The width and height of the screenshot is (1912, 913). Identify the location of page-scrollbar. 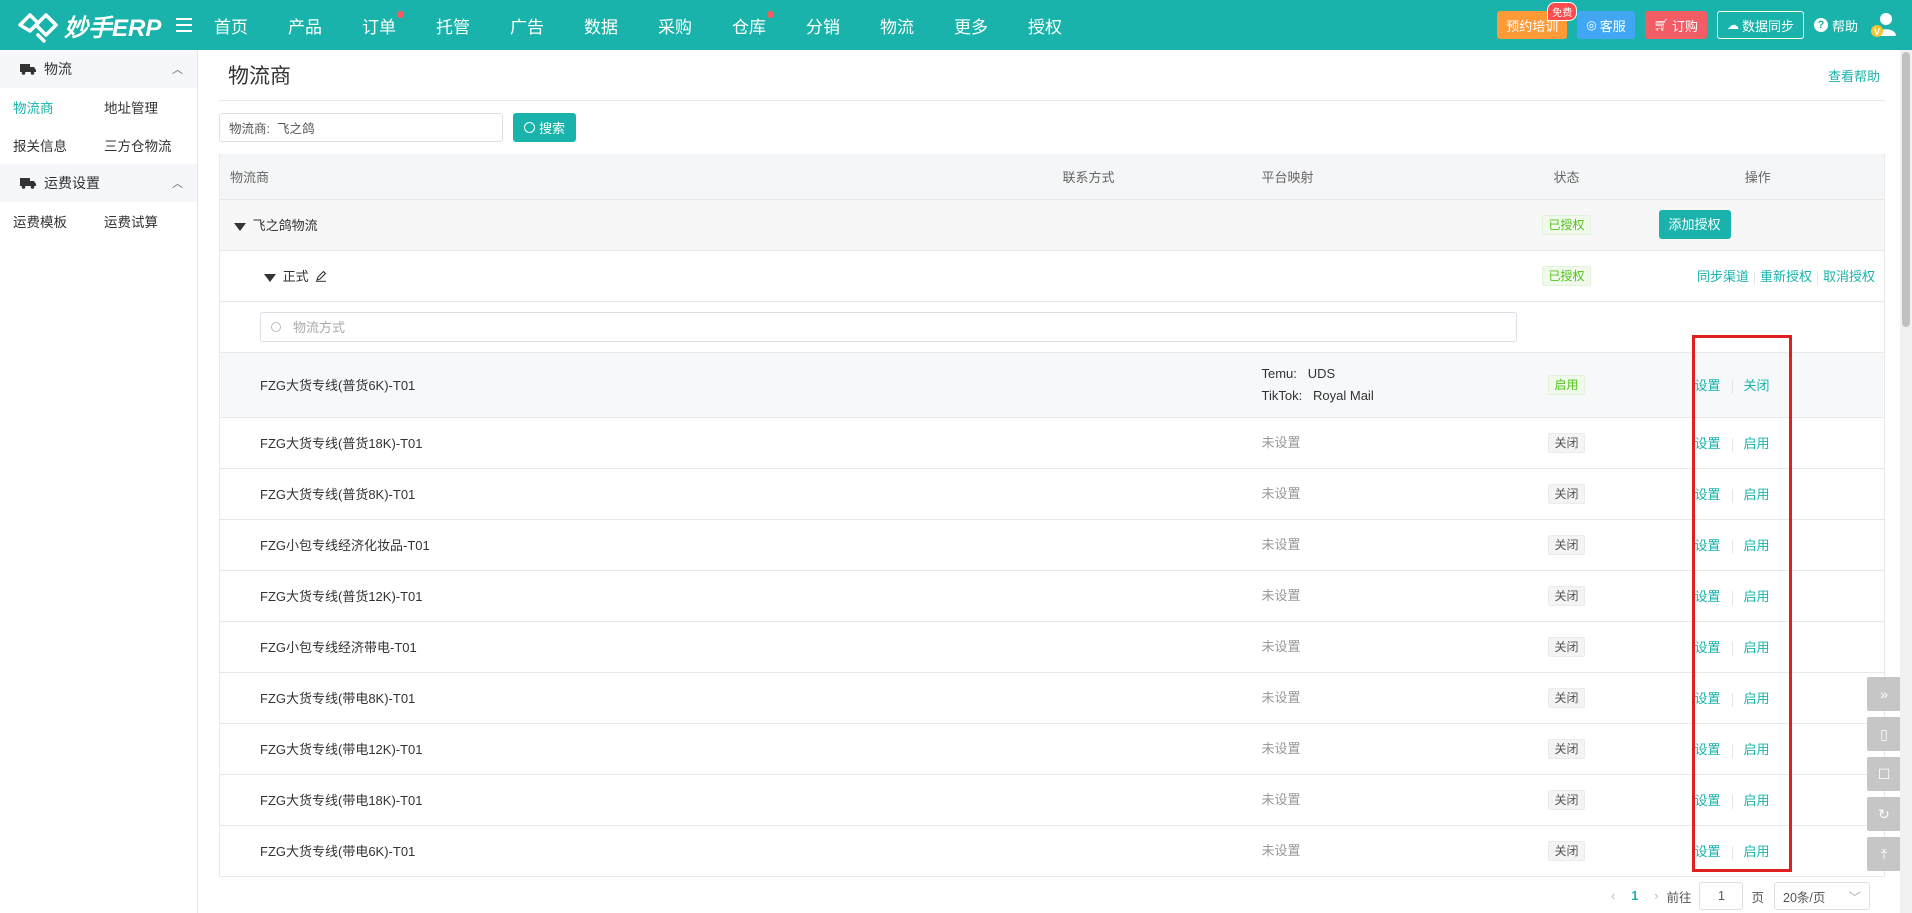
(1906, 481).